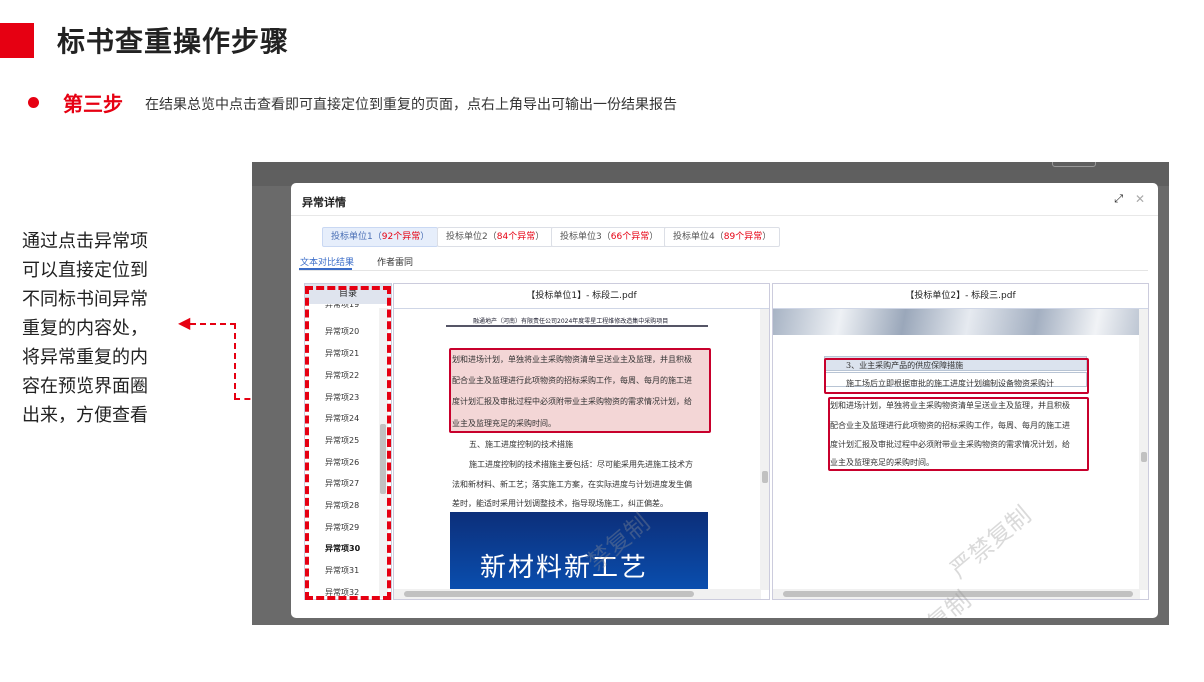  I want to click on tab-label: 投标单位4, so click(694, 237).